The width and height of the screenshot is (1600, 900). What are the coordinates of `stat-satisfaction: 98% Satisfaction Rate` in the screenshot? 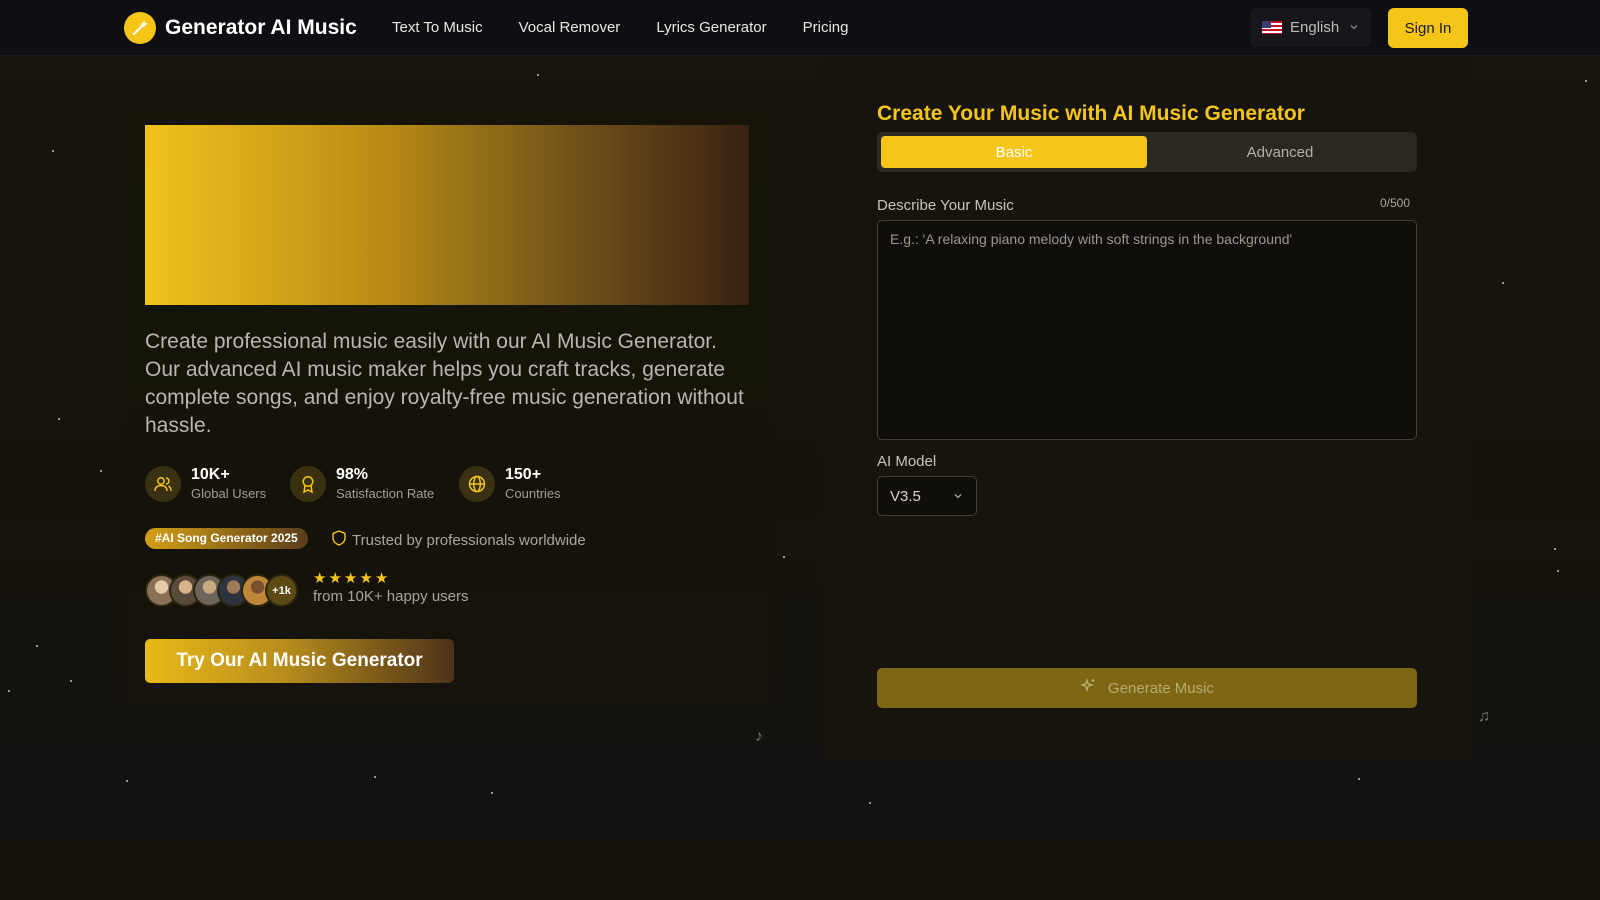 It's located at (362, 484).